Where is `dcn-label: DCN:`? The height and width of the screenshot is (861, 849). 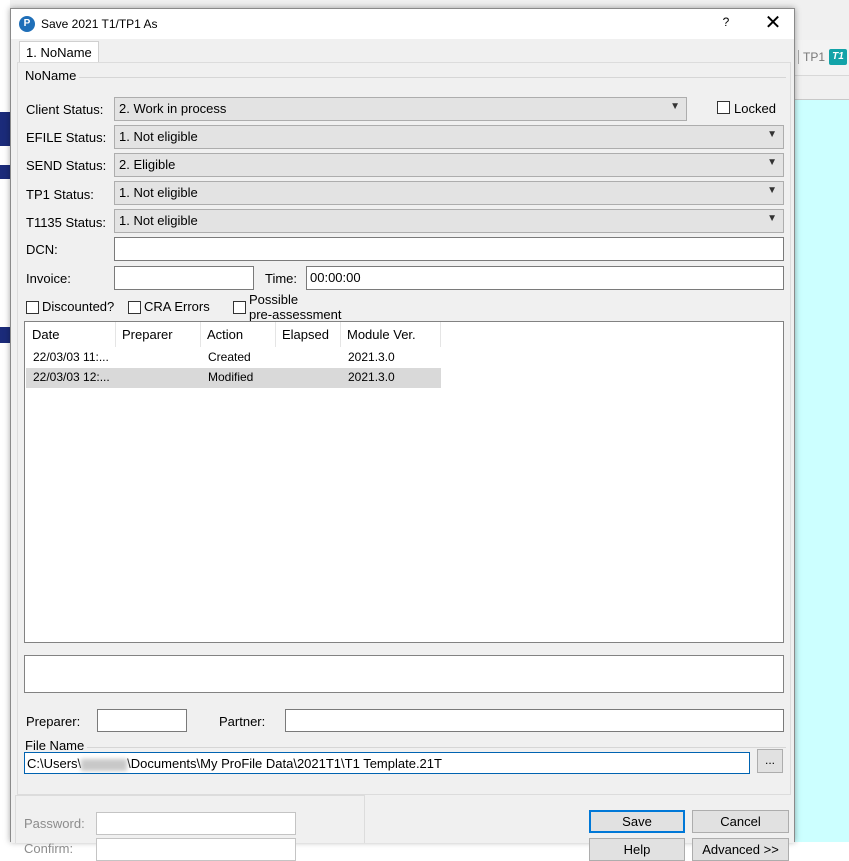
dcn-label: DCN: is located at coordinates (42, 249).